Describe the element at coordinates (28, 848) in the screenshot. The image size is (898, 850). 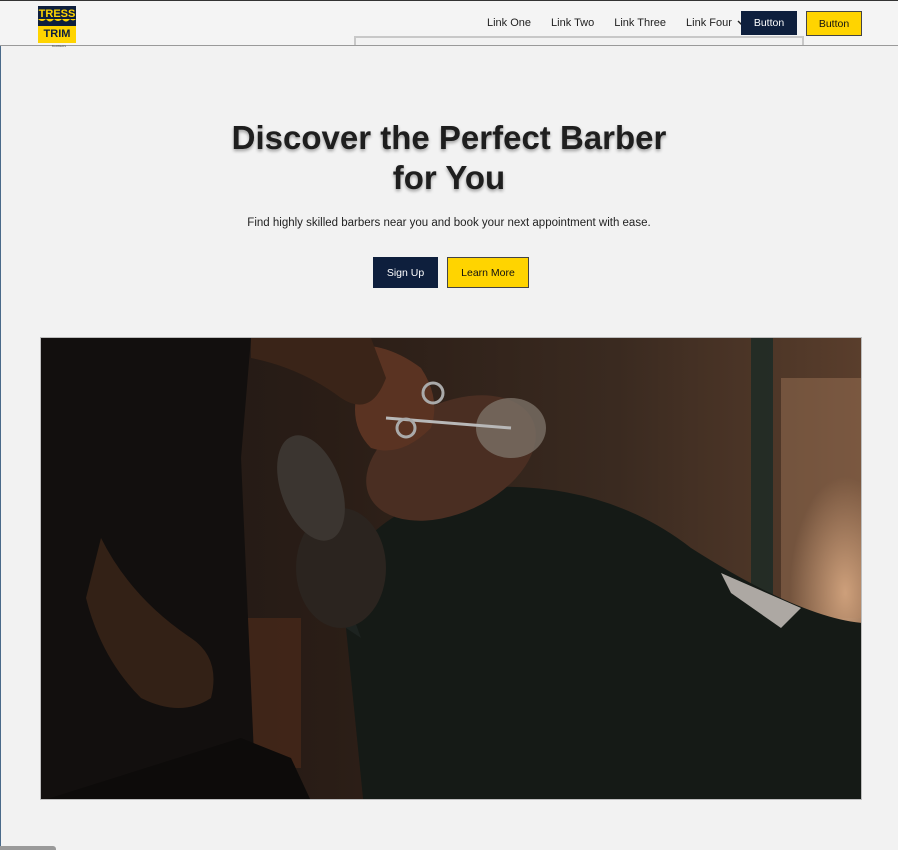
I see `horizontal-scrollbar` at that location.